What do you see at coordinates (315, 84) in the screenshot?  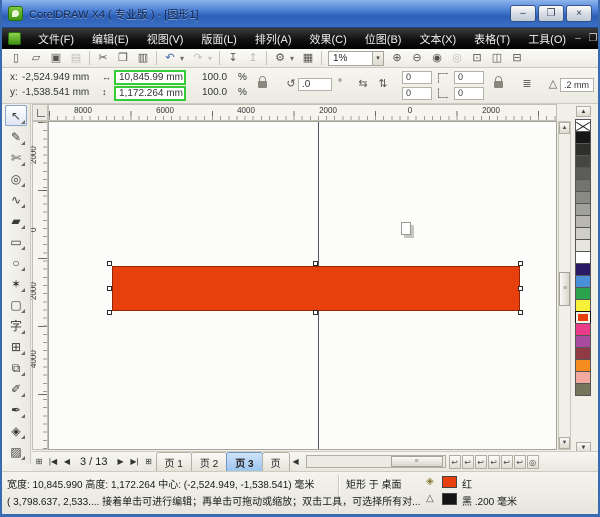 I see `rotation-angle-field: .0` at bounding box center [315, 84].